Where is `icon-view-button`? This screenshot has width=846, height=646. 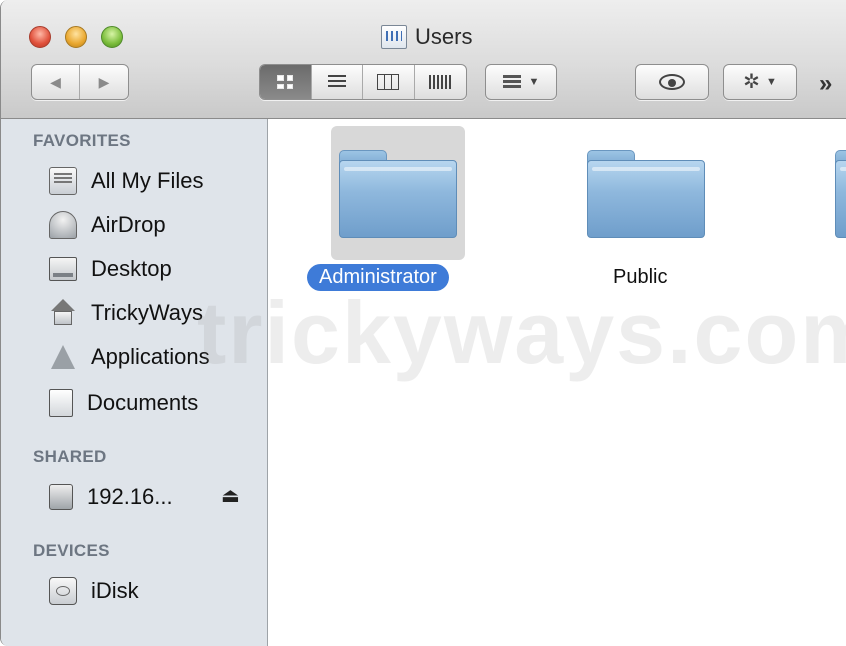
icon-view-button is located at coordinates (286, 82).